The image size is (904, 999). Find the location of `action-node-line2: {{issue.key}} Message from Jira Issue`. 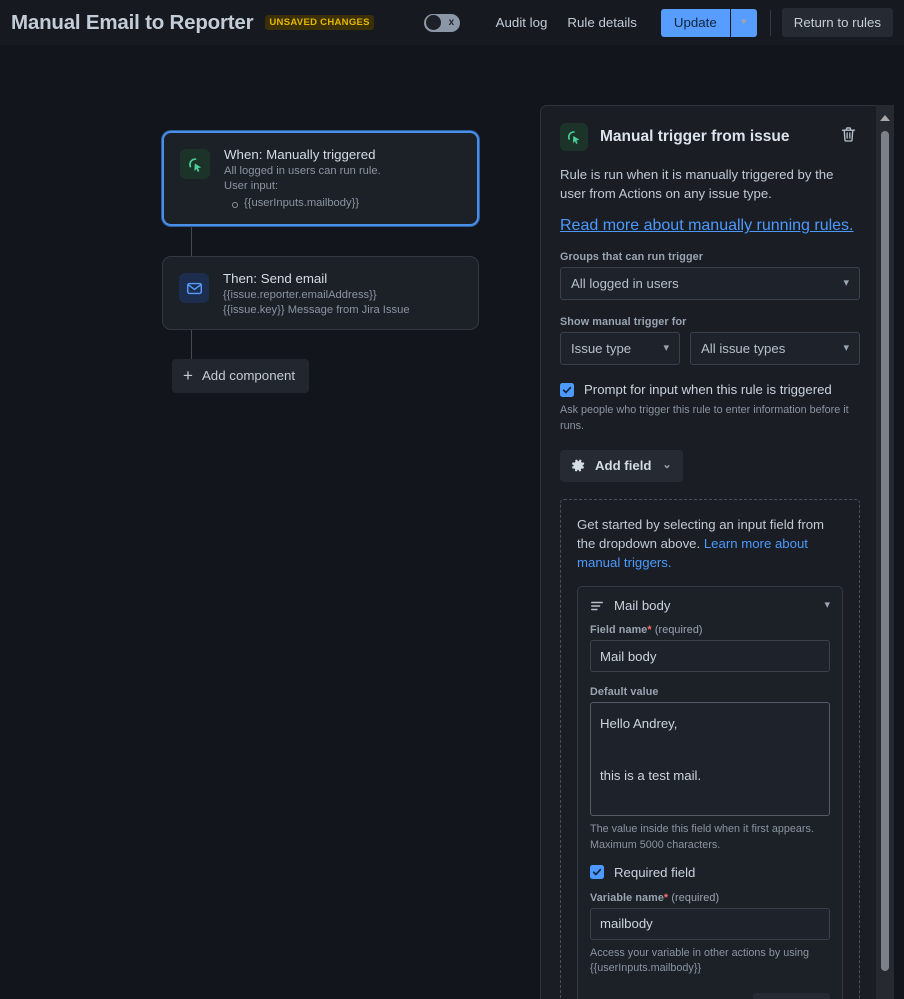

action-node-line2: {{issue.key}} Message from Jira Issue is located at coordinates (316, 310).